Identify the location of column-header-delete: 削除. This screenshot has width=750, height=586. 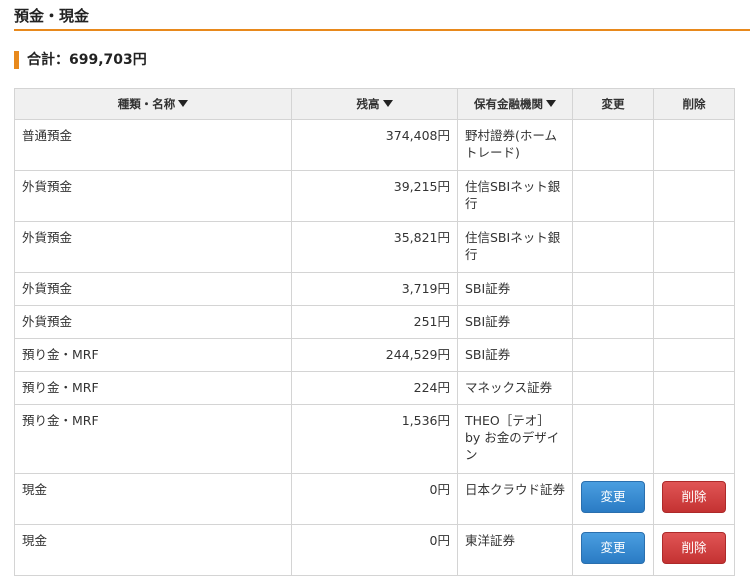
(694, 104).